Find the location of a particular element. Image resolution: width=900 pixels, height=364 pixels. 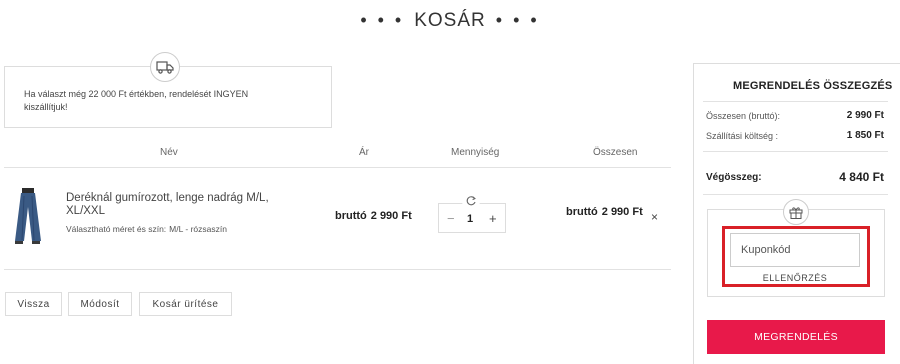

line-total-label: bruttó is located at coordinates (582, 212).